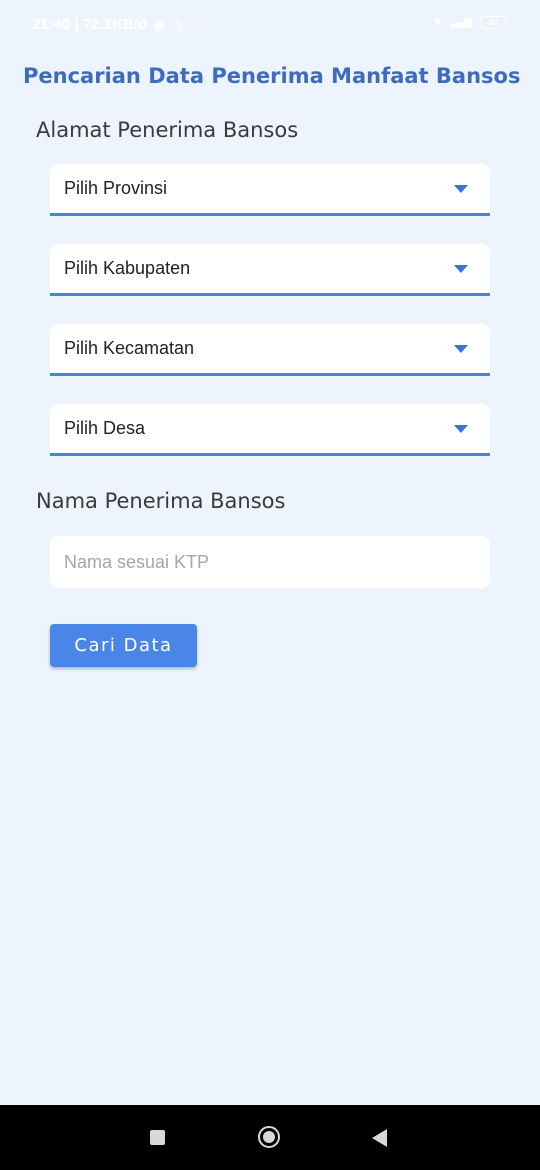 The width and height of the screenshot is (540, 1170). I want to click on more-notifications: ···, so click(195, 24).